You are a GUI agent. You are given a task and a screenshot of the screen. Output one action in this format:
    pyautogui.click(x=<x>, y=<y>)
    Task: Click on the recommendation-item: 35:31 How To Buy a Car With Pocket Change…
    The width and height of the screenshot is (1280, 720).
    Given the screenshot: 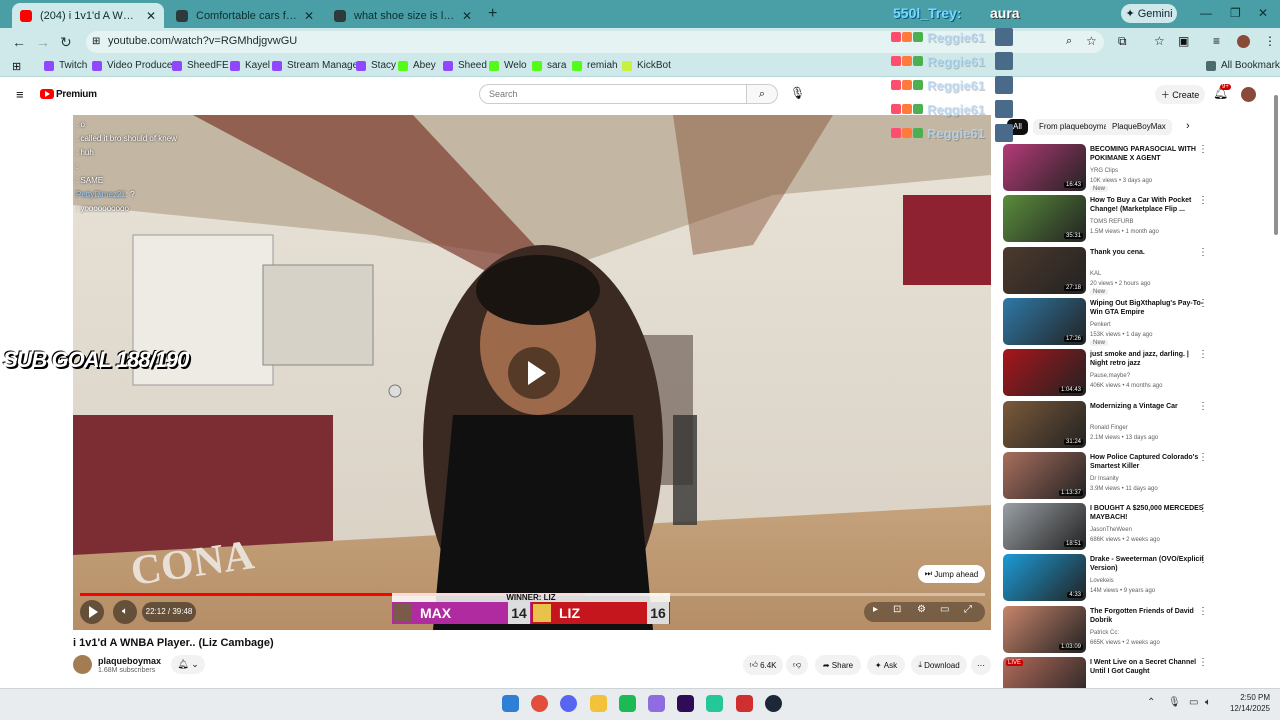 What is the action you would take?
    pyautogui.click(x=1138, y=219)
    